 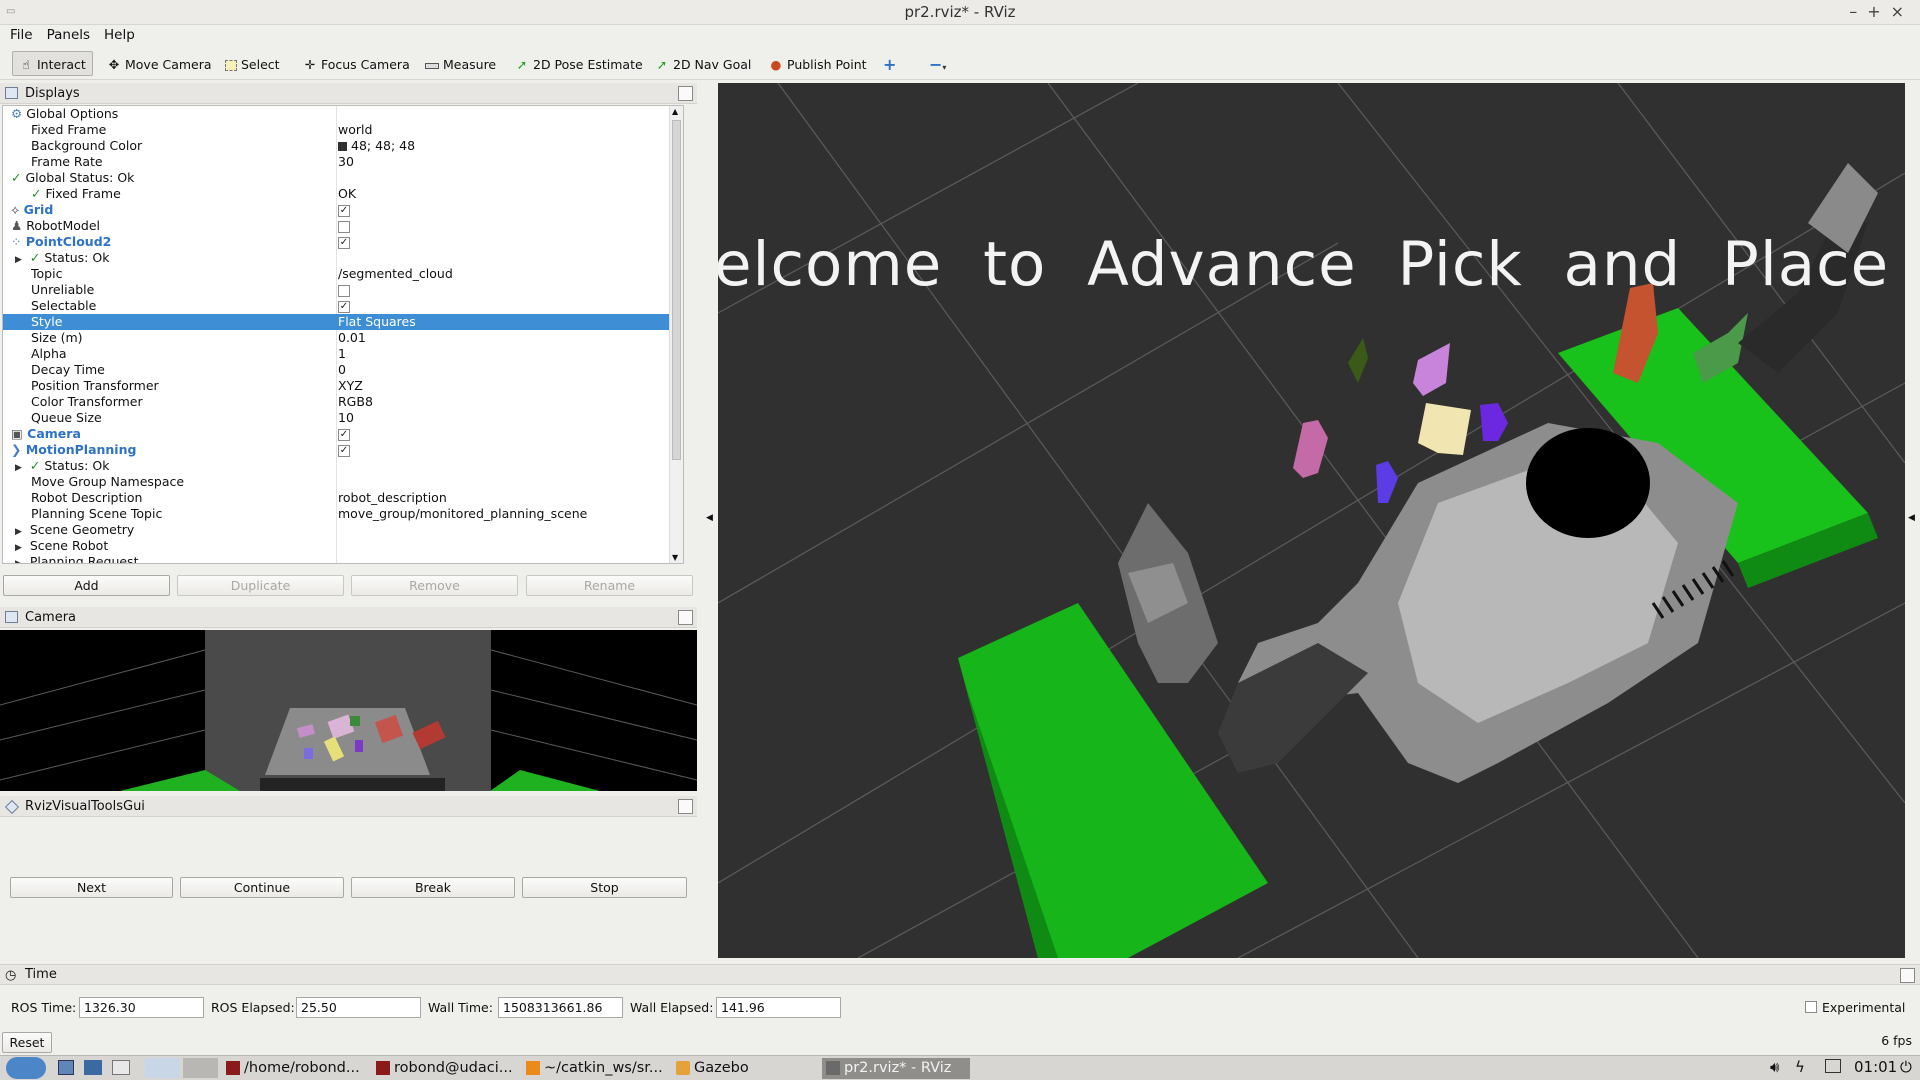 What do you see at coordinates (356, 63) in the screenshot?
I see `tool-focus-camera: ✛ Focus Camera` at bounding box center [356, 63].